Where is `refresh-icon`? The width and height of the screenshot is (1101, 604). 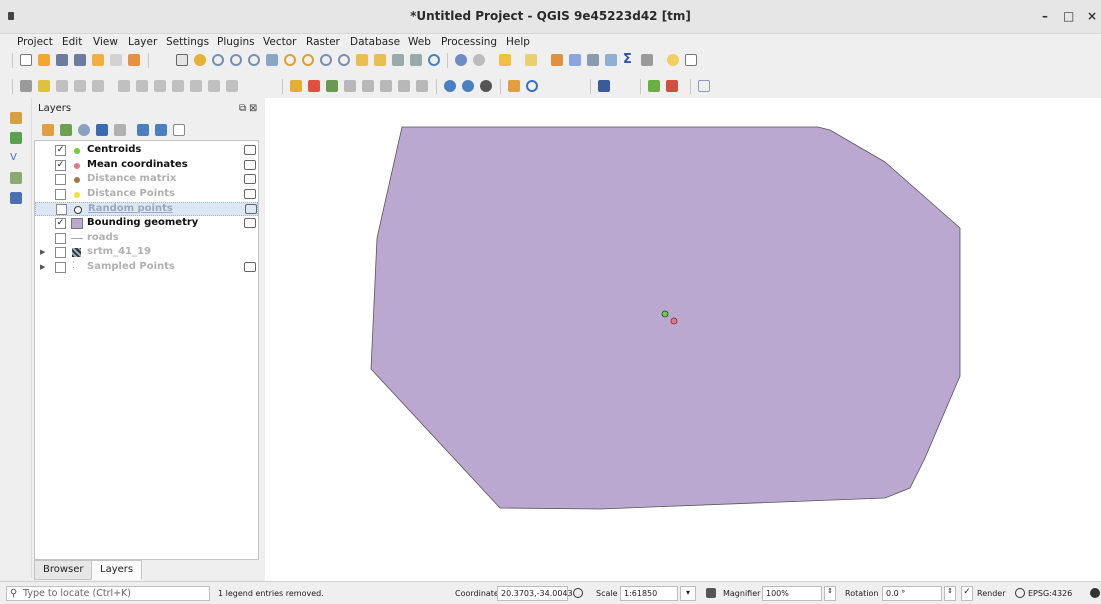
refresh-icon is located at coordinates (434, 60).